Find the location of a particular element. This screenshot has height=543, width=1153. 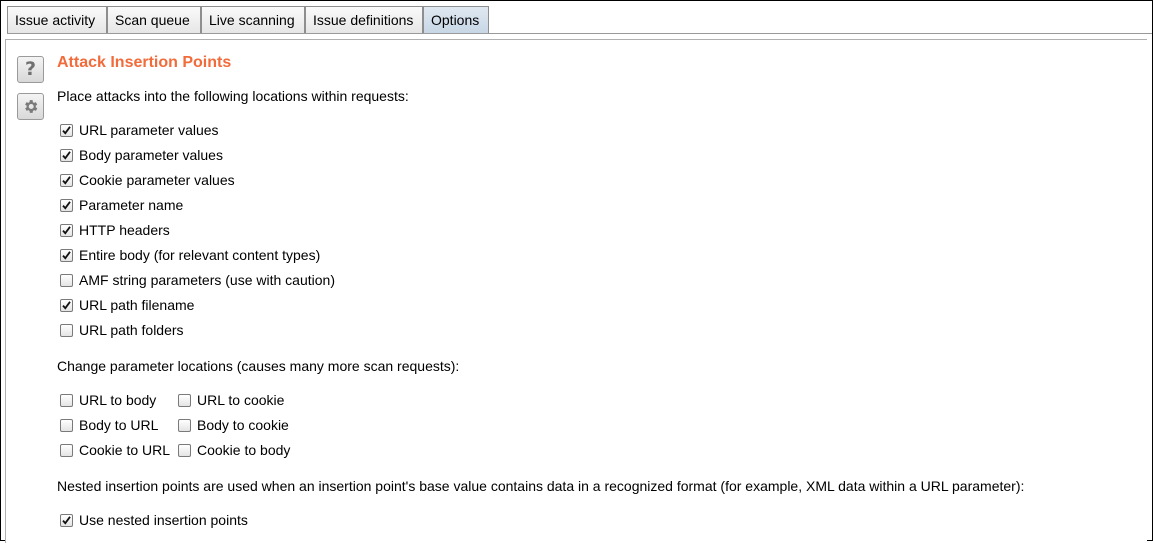

body-to-url-option: Body to URL is located at coordinates (109, 425).